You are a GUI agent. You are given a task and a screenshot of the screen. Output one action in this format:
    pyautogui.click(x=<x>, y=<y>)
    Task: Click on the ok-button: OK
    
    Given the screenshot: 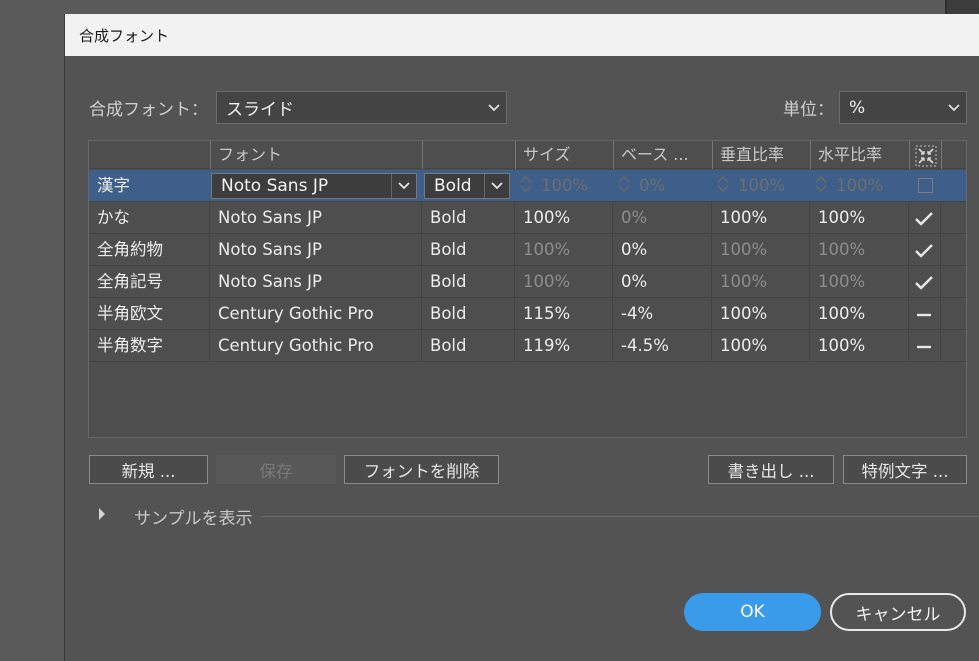 What is the action you would take?
    pyautogui.click(x=752, y=612)
    